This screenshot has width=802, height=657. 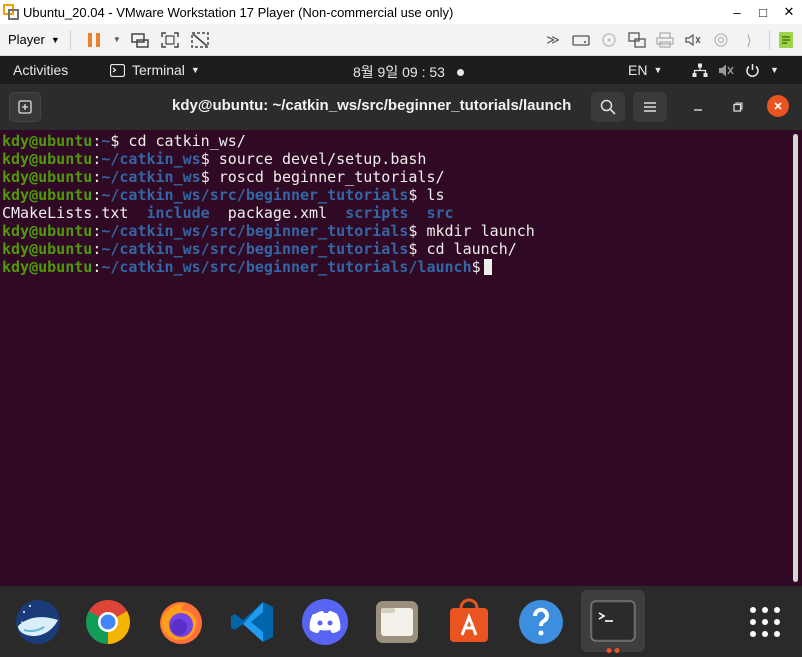 What do you see at coordinates (426, 195) in the screenshot?
I see `command-text: $ ls` at bounding box center [426, 195].